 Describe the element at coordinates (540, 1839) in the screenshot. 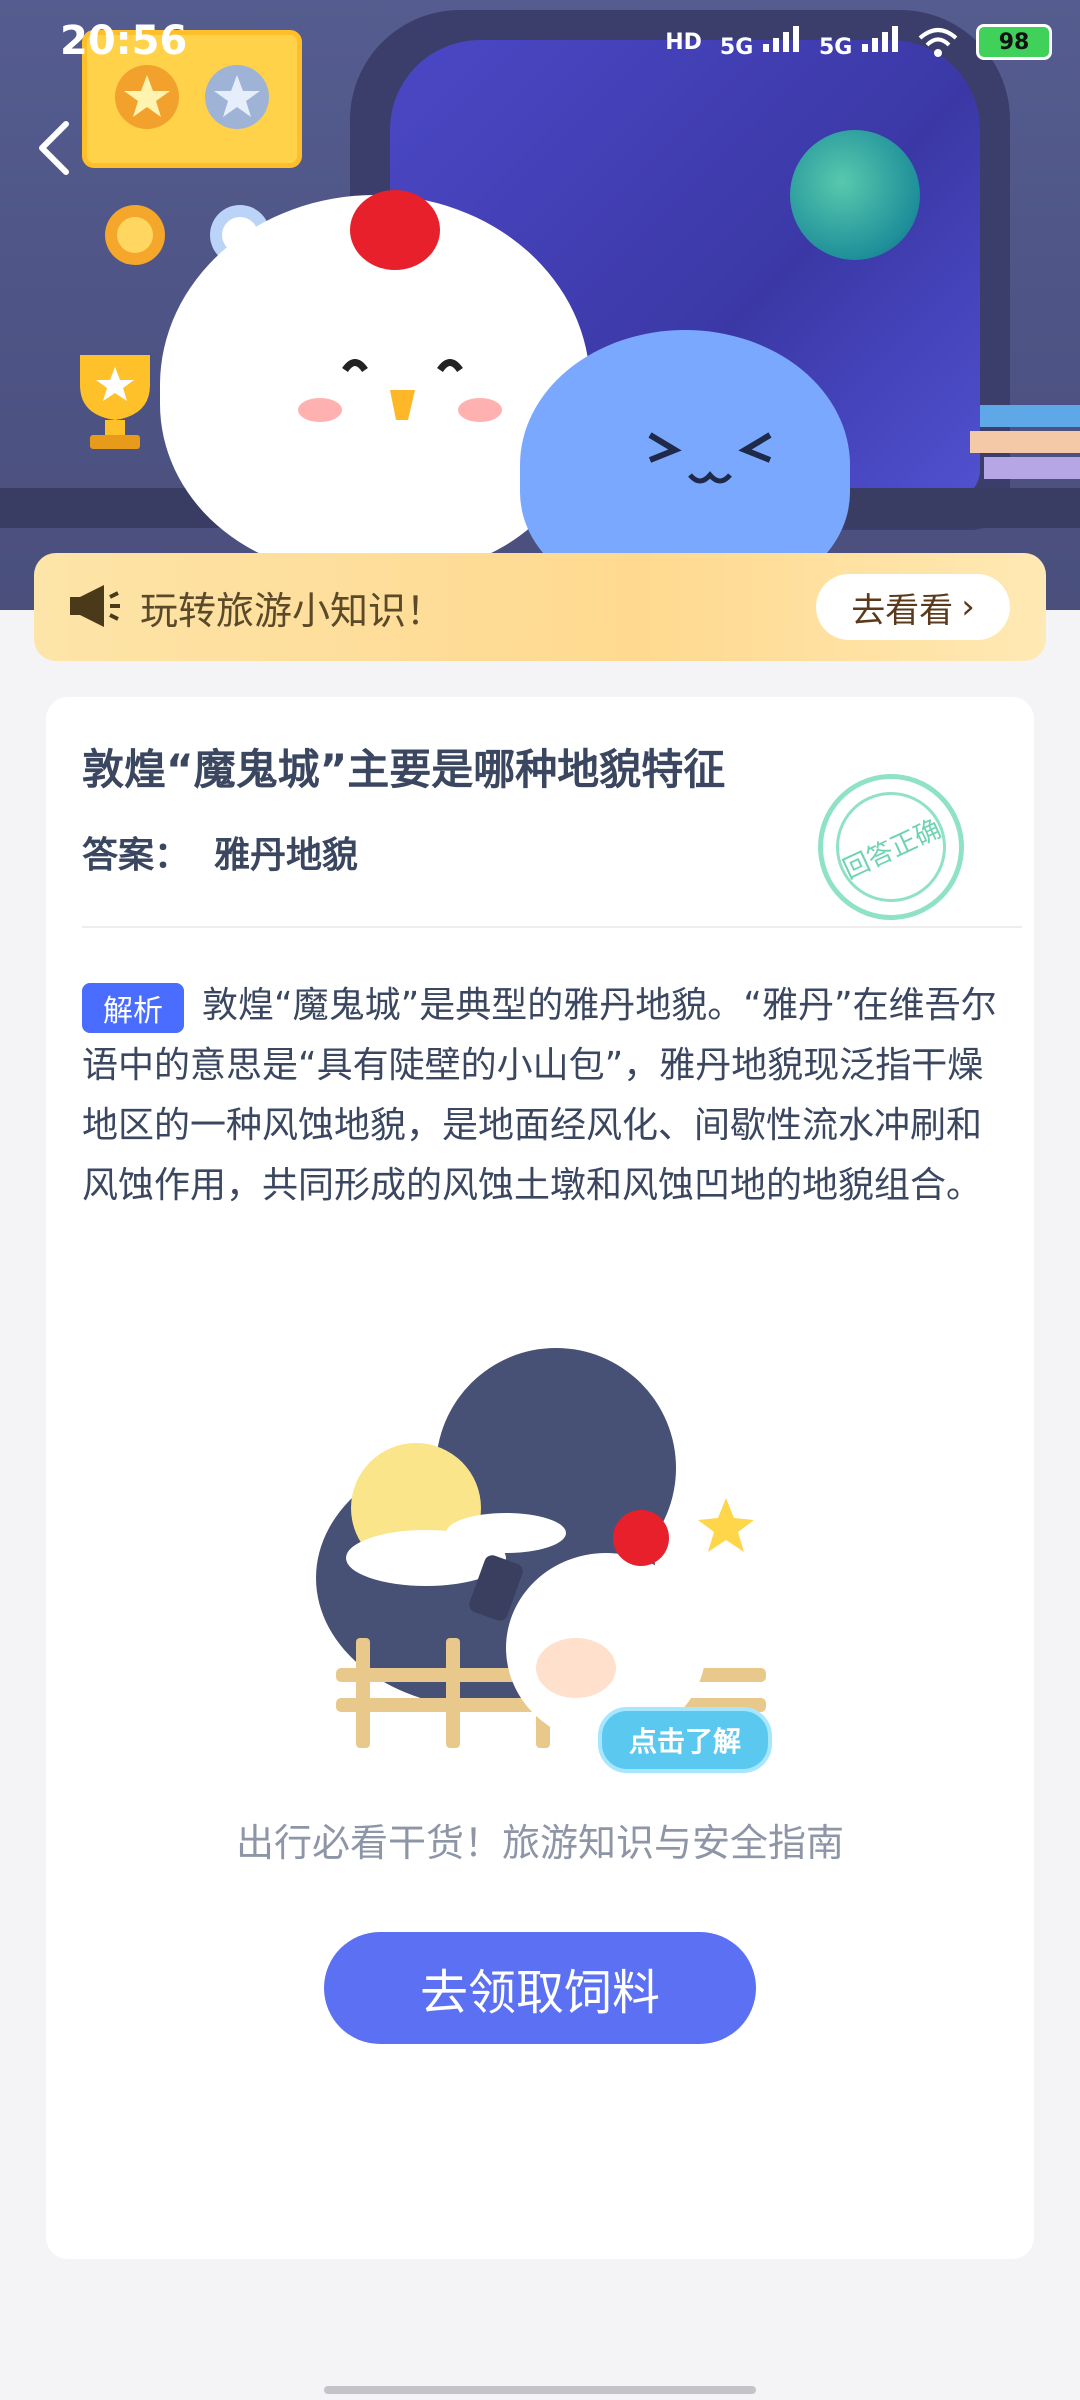

I see `travel-caption: 出行必看干货！旅游知识与安全指南` at that location.